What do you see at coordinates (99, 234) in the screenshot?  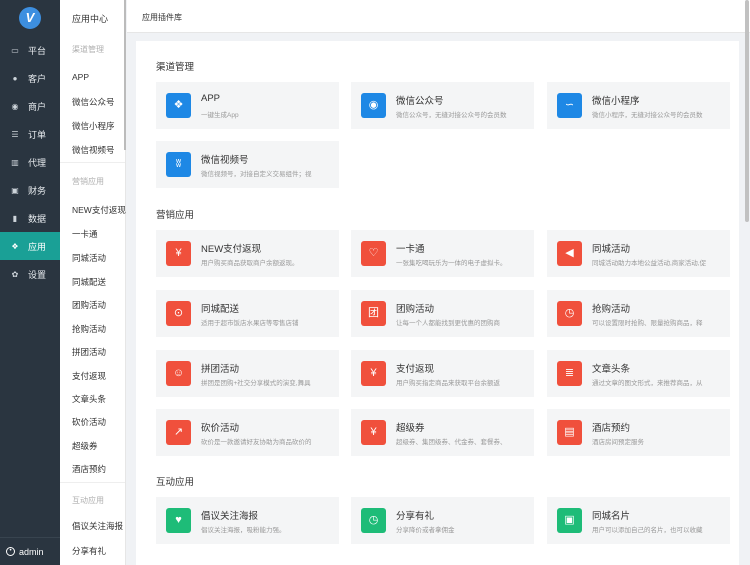 I see `sub-nav-item: 一卡通` at bounding box center [99, 234].